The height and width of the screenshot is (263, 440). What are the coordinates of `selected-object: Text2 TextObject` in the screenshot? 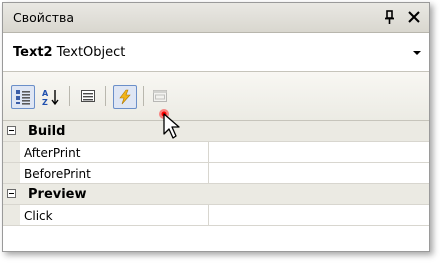 It's located at (69, 52).